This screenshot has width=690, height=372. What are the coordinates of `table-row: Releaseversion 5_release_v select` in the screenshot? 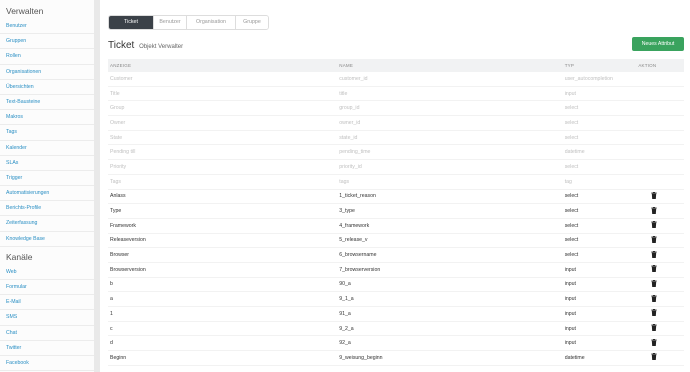 It's located at (396, 241).